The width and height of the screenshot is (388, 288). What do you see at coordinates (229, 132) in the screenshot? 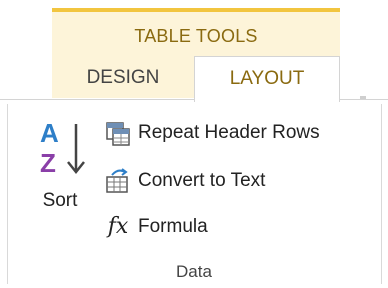
I see `repeat-header-rows-label: Repeat Header Rows` at bounding box center [229, 132].